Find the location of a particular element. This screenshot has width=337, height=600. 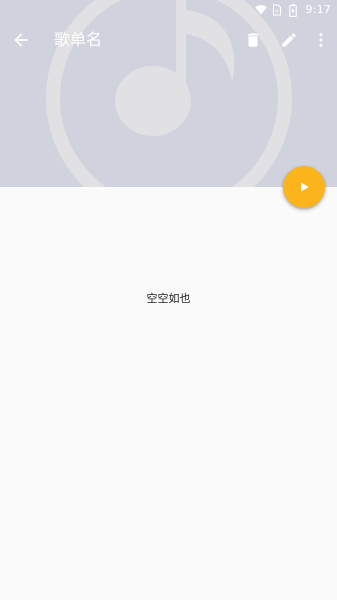

more-options-button is located at coordinates (321, 40).